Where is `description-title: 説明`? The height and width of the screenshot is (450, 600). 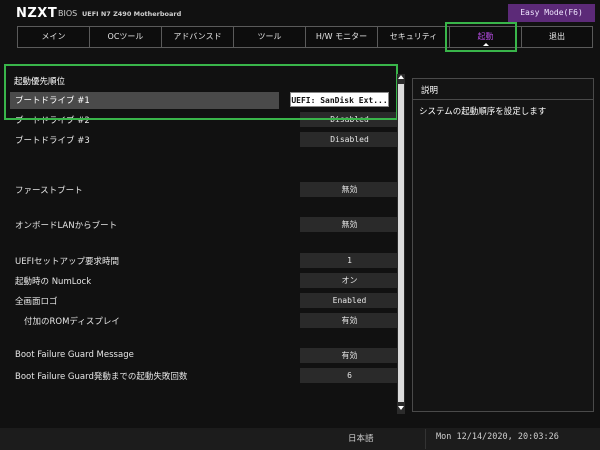 description-title: 説明 is located at coordinates (430, 91).